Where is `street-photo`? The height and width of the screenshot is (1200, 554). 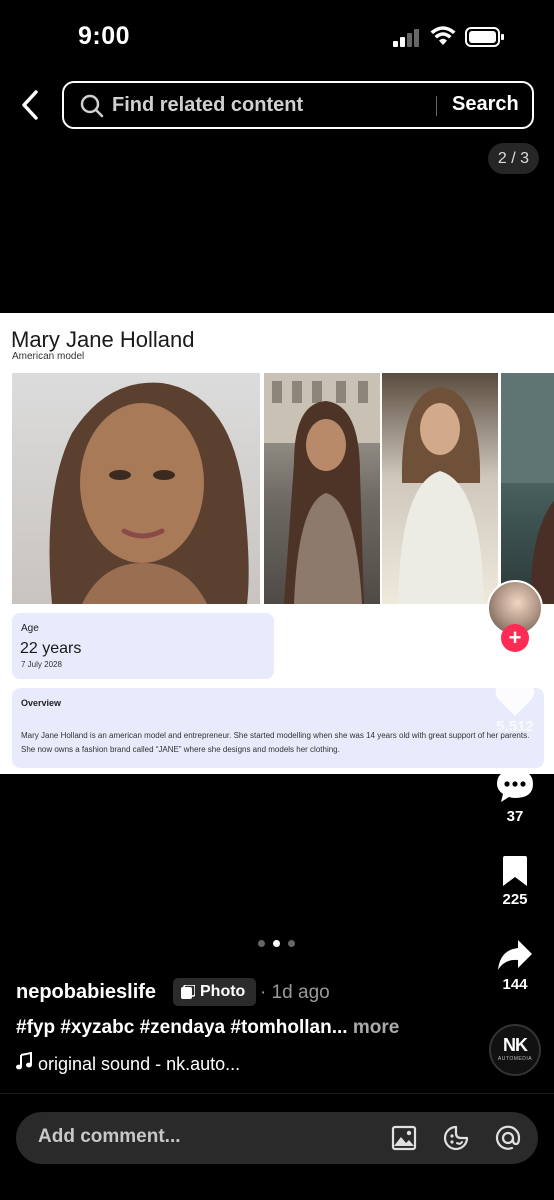 street-photo is located at coordinates (322, 488).